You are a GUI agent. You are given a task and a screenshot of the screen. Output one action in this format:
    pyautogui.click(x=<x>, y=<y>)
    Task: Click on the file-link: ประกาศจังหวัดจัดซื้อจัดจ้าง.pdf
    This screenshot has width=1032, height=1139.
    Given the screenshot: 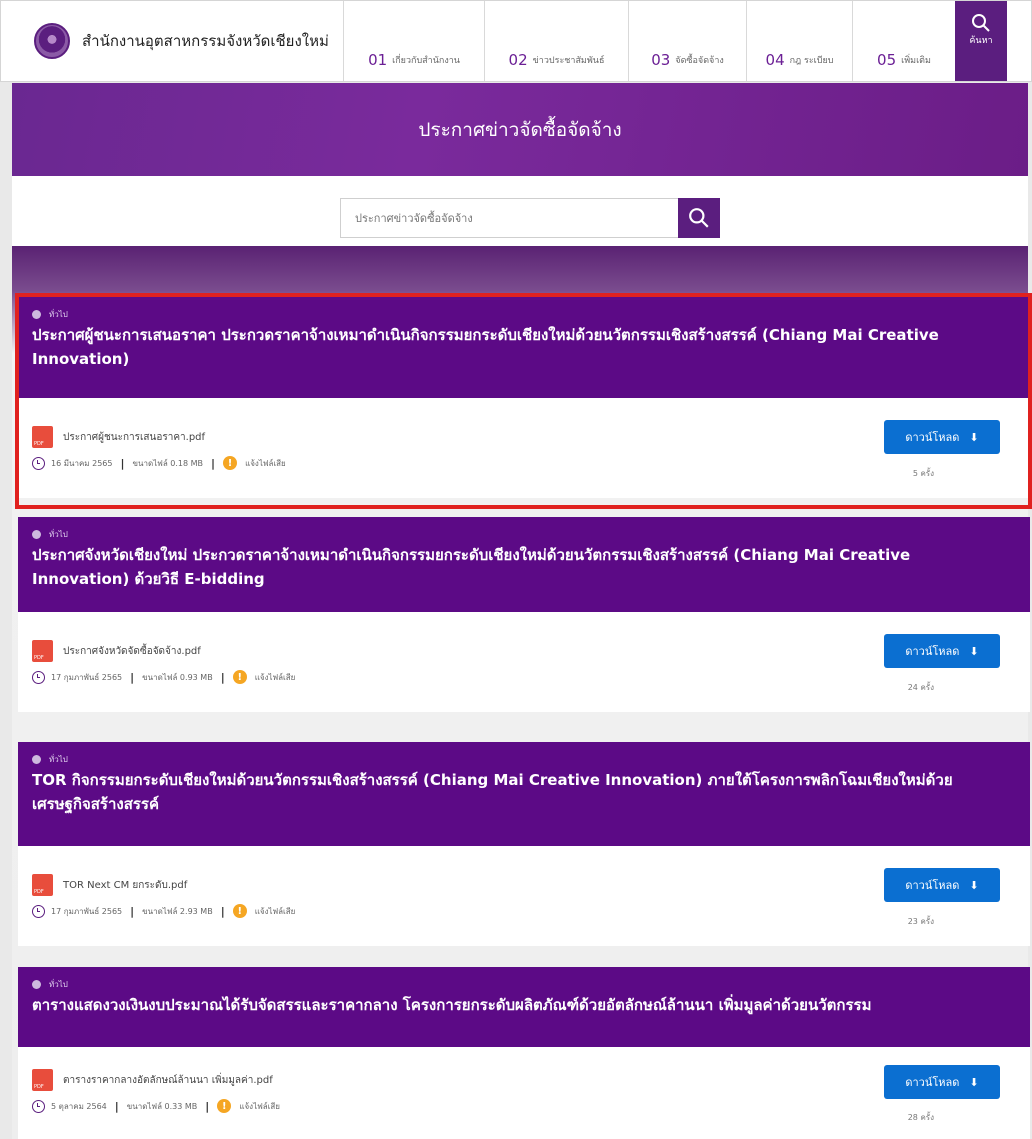 What is the action you would take?
    pyautogui.click(x=116, y=651)
    